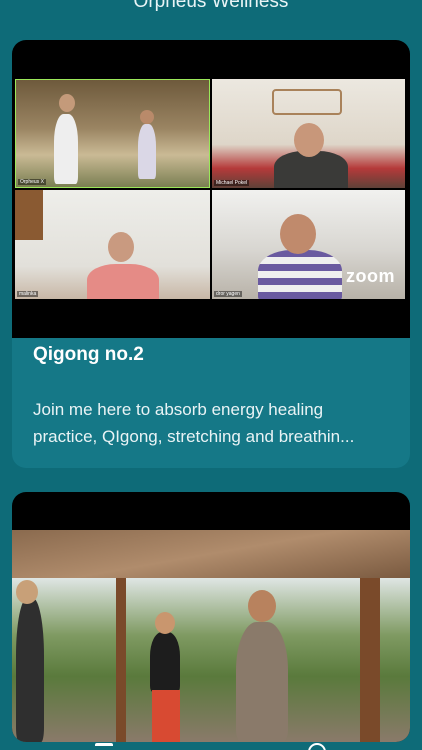  I want to click on video-tile: malinka, so click(112, 244).